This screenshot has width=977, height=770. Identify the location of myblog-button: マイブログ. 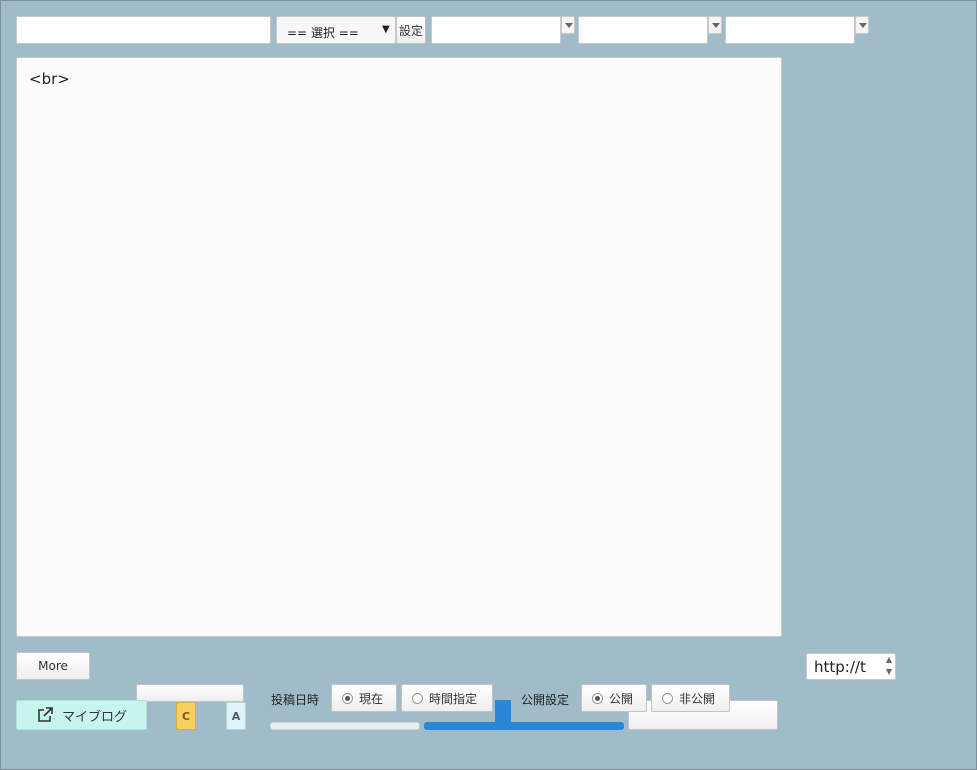
(81, 715).